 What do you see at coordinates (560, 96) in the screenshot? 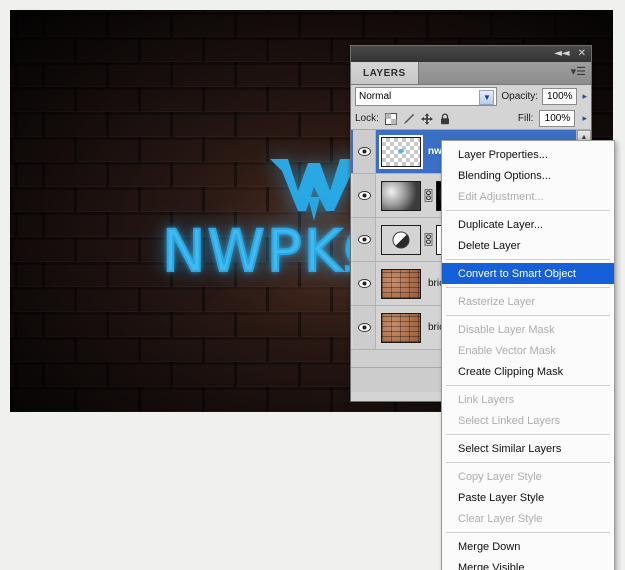
I see `opacity-input: 100%` at bounding box center [560, 96].